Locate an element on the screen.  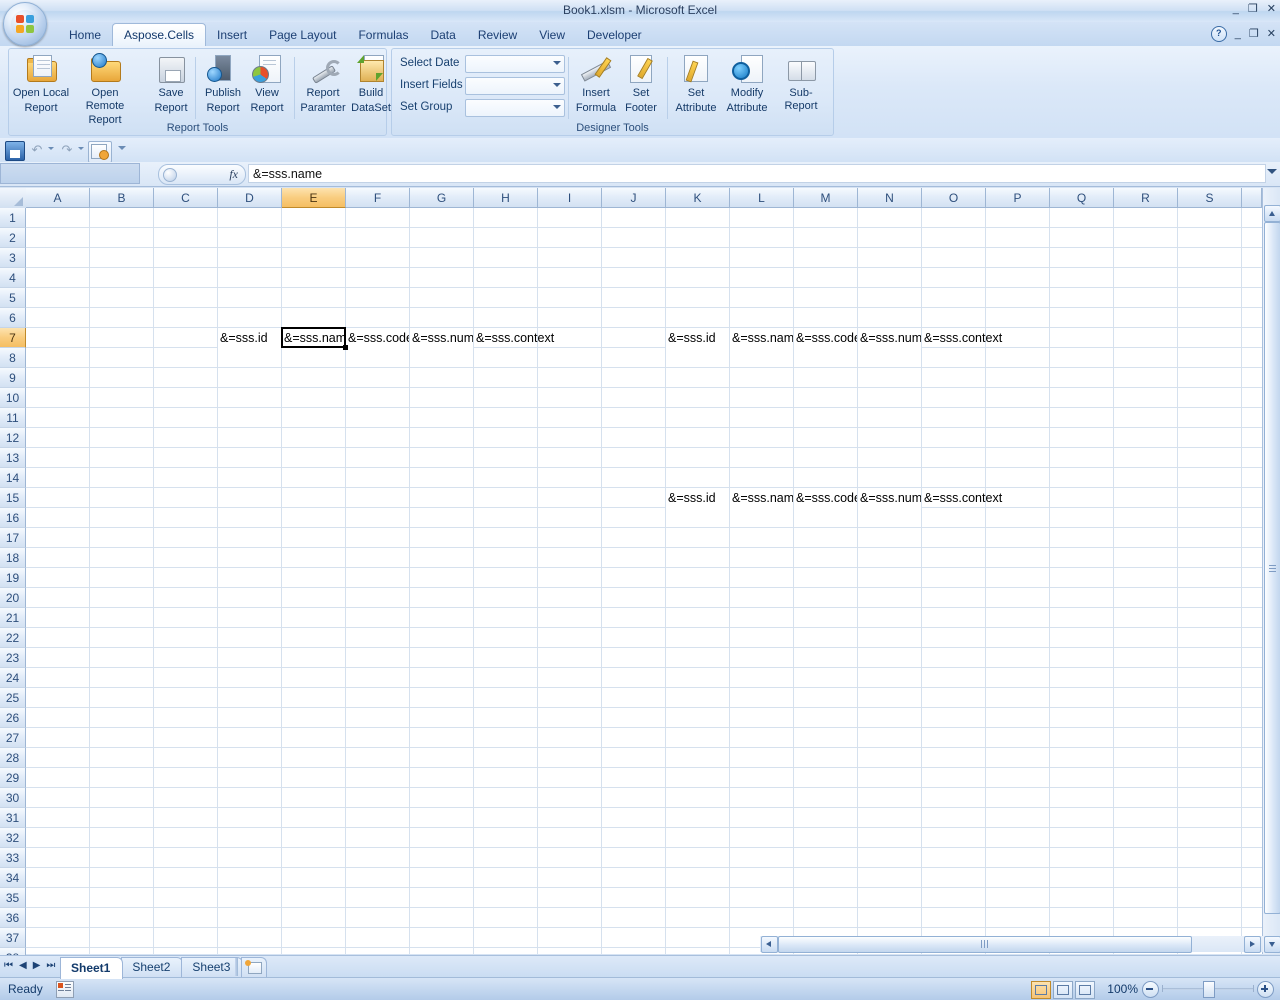
row-header-22: 22 is located at coordinates (13, 638).